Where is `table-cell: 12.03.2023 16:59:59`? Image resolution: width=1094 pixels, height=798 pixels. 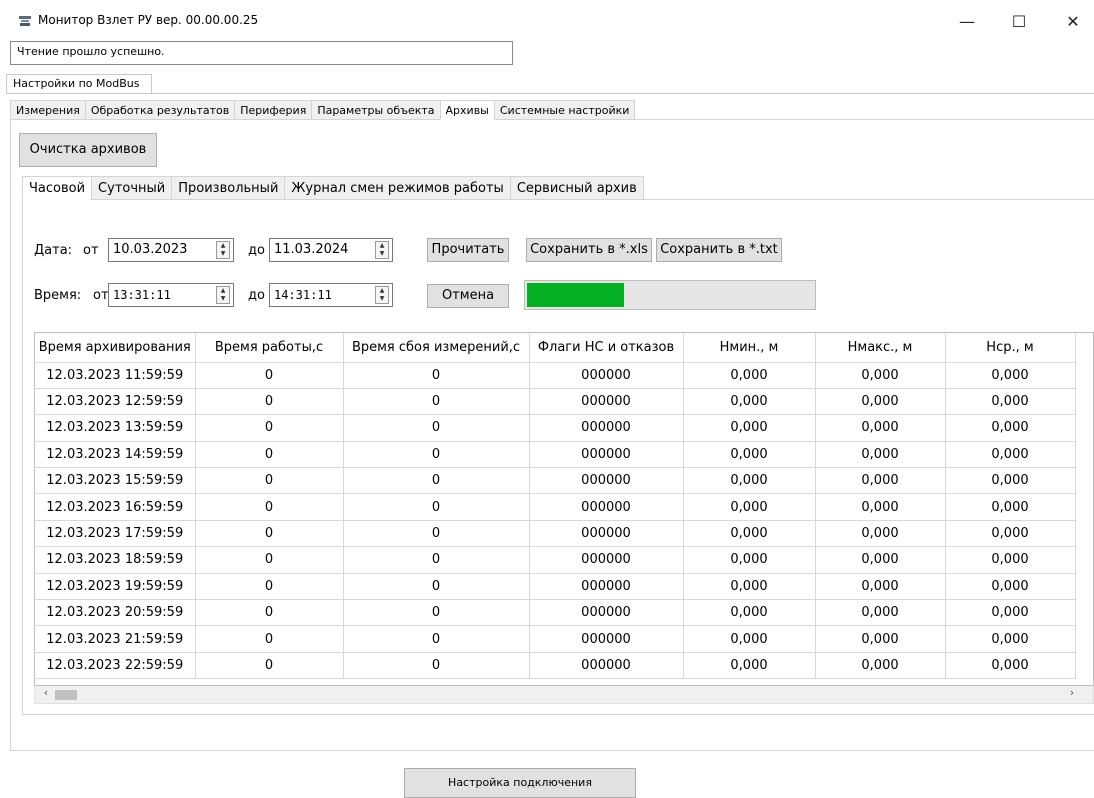
table-cell: 12.03.2023 16:59:59 is located at coordinates (115, 507).